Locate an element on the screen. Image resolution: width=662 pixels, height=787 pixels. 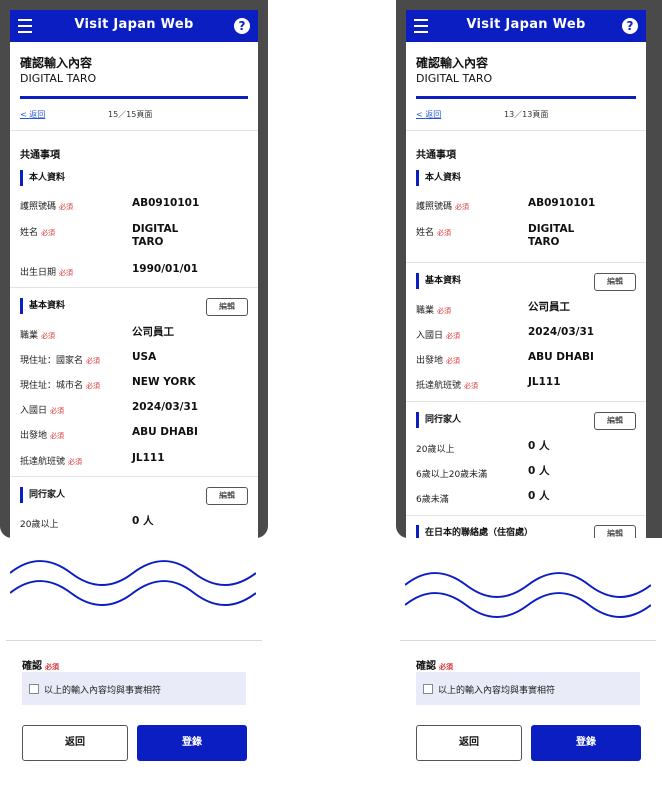
teen-count-value: 0 人 is located at coordinates (539, 471).